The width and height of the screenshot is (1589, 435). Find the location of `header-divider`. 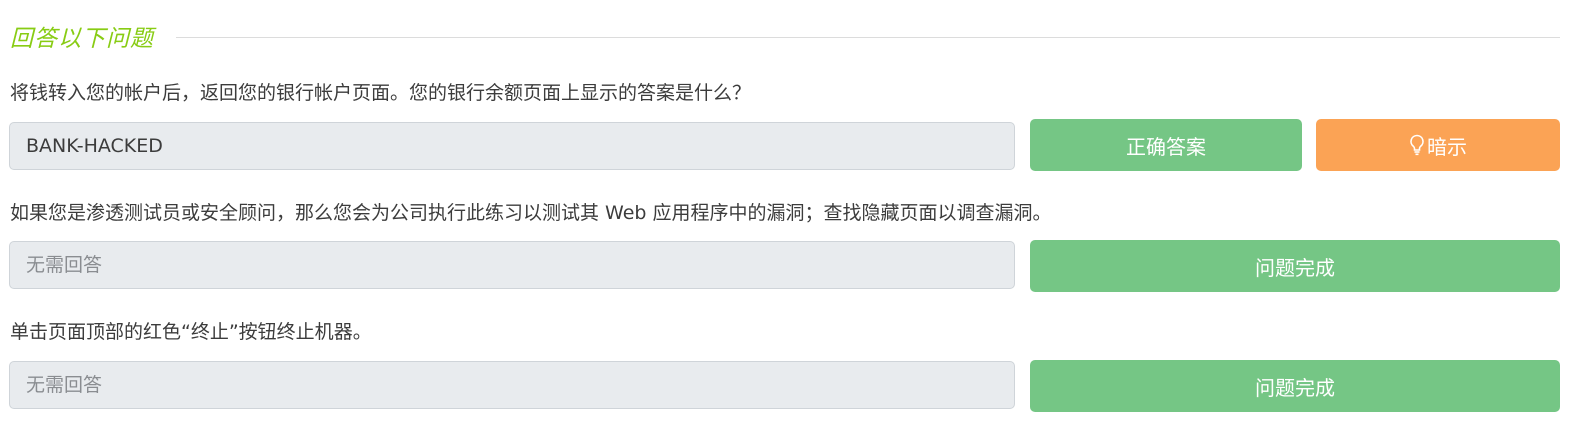

header-divider is located at coordinates (868, 37).